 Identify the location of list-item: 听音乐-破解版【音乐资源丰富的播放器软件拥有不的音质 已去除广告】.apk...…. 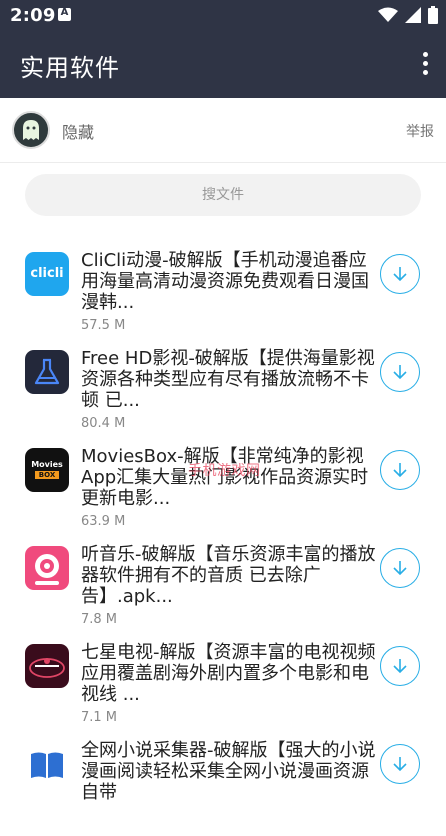
(223, 591).